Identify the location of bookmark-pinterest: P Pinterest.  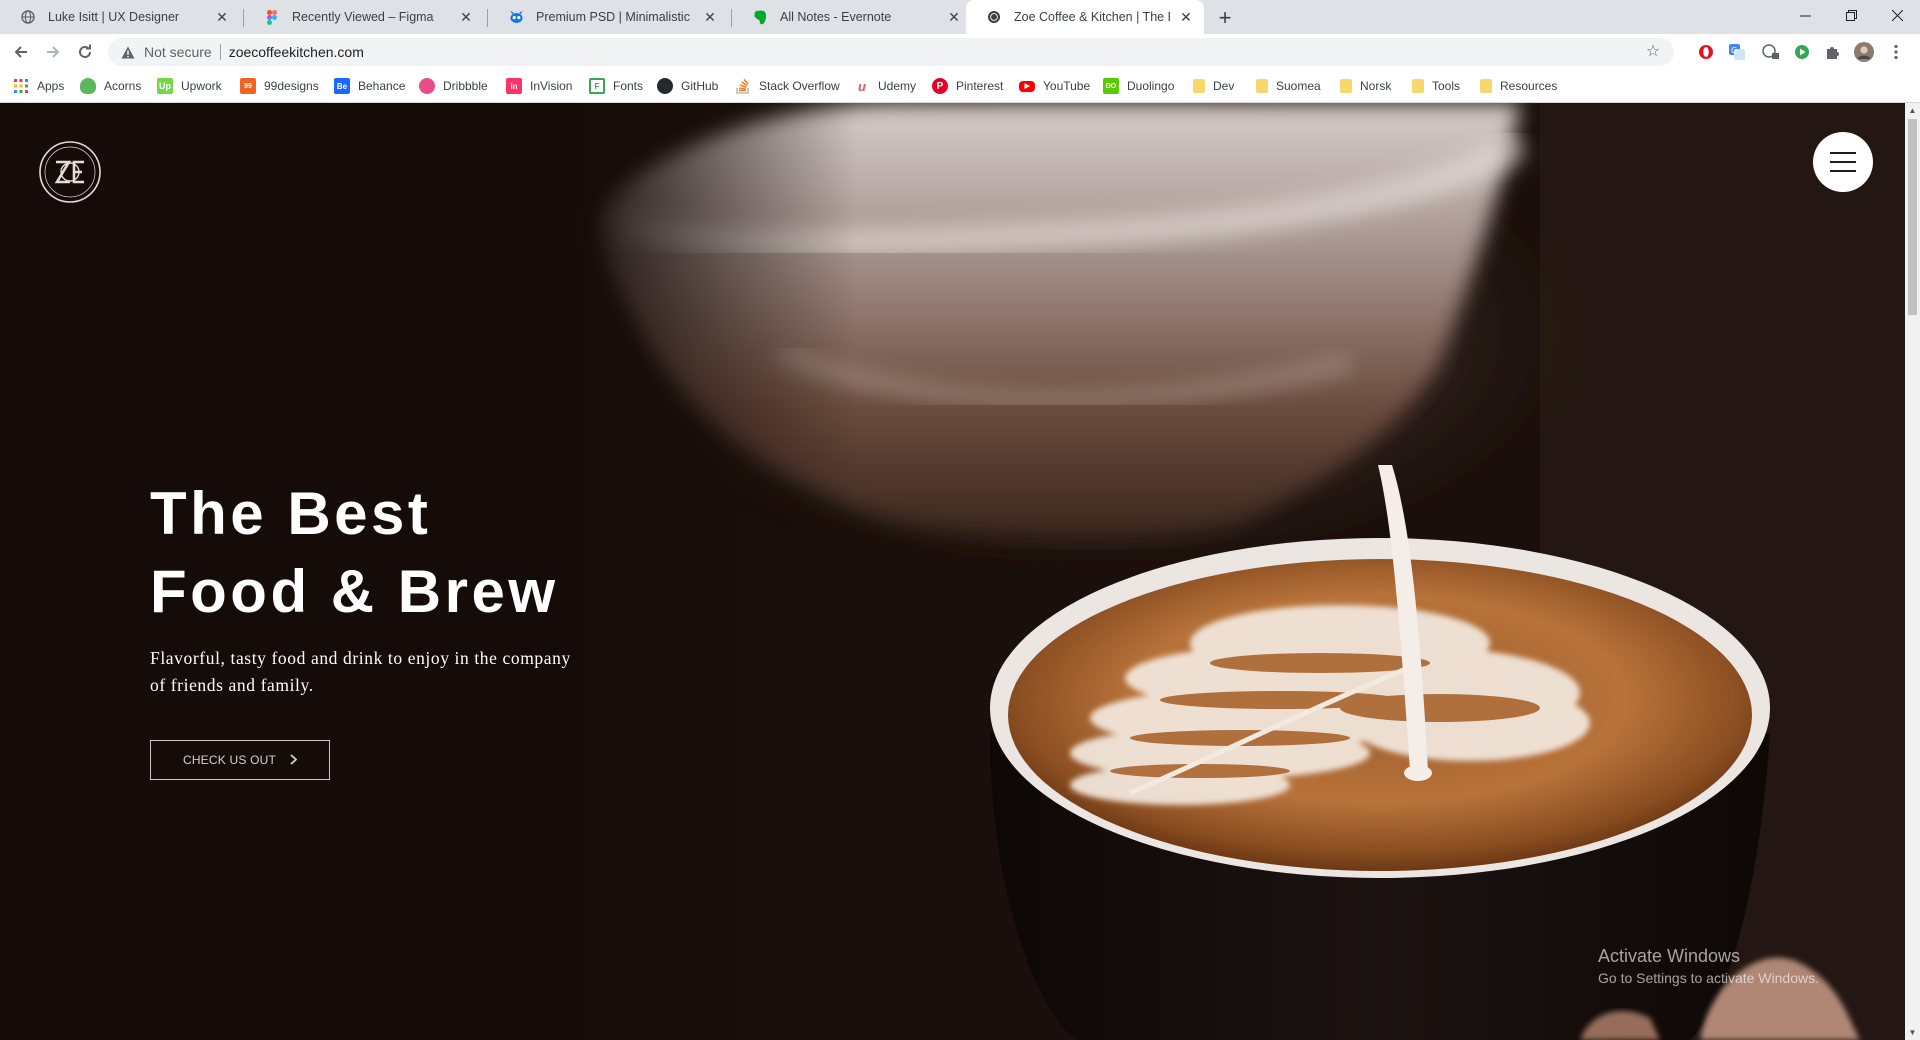
(967, 86).